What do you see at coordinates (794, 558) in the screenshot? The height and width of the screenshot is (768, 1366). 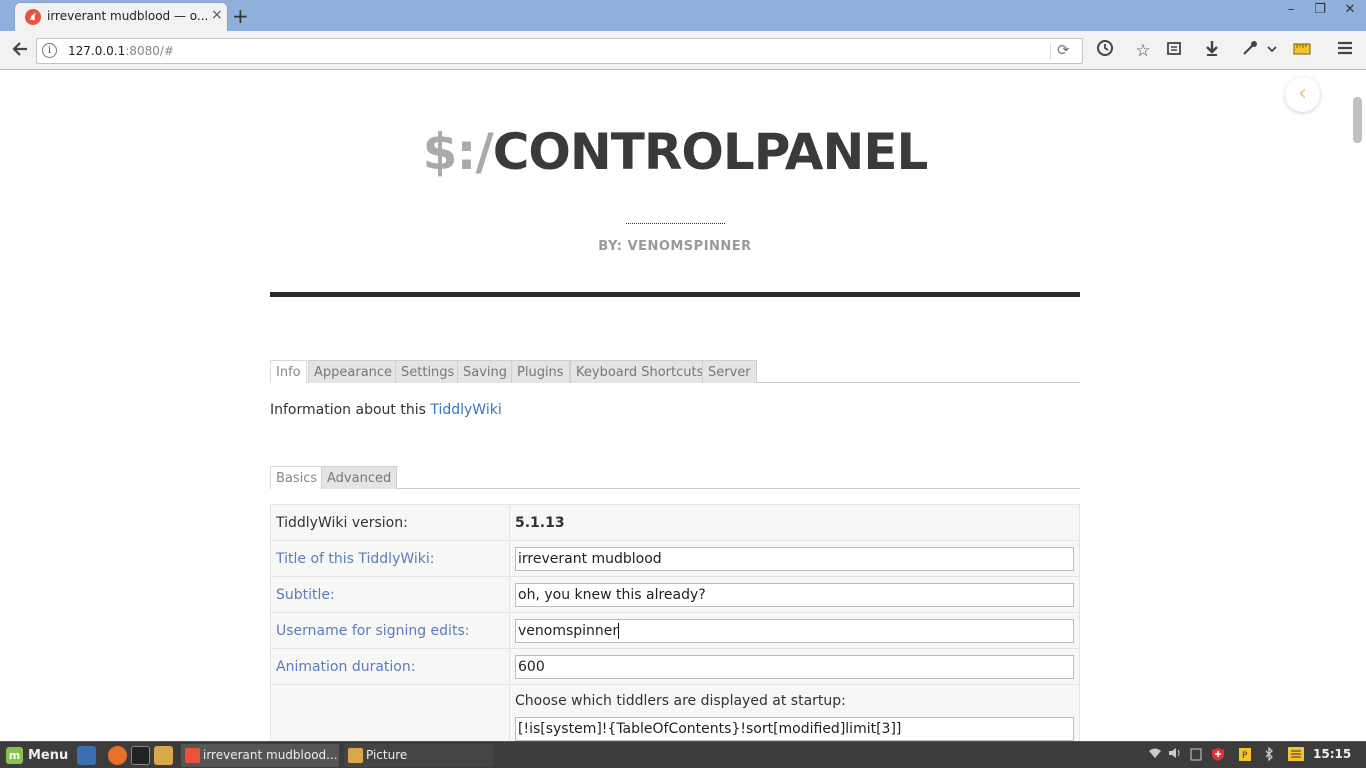 I see `title-input: irreverant mudblood` at bounding box center [794, 558].